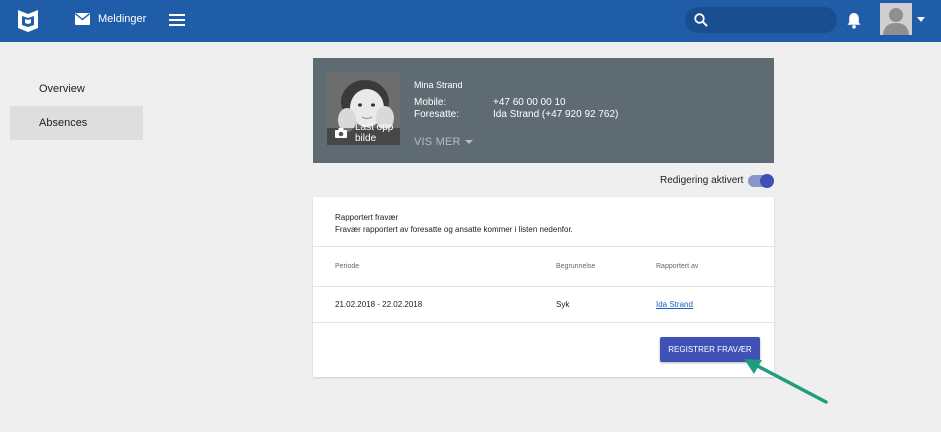 The width and height of the screenshot is (941, 432). What do you see at coordinates (28, 21) in the screenshot?
I see `app-logo-icon` at bounding box center [28, 21].